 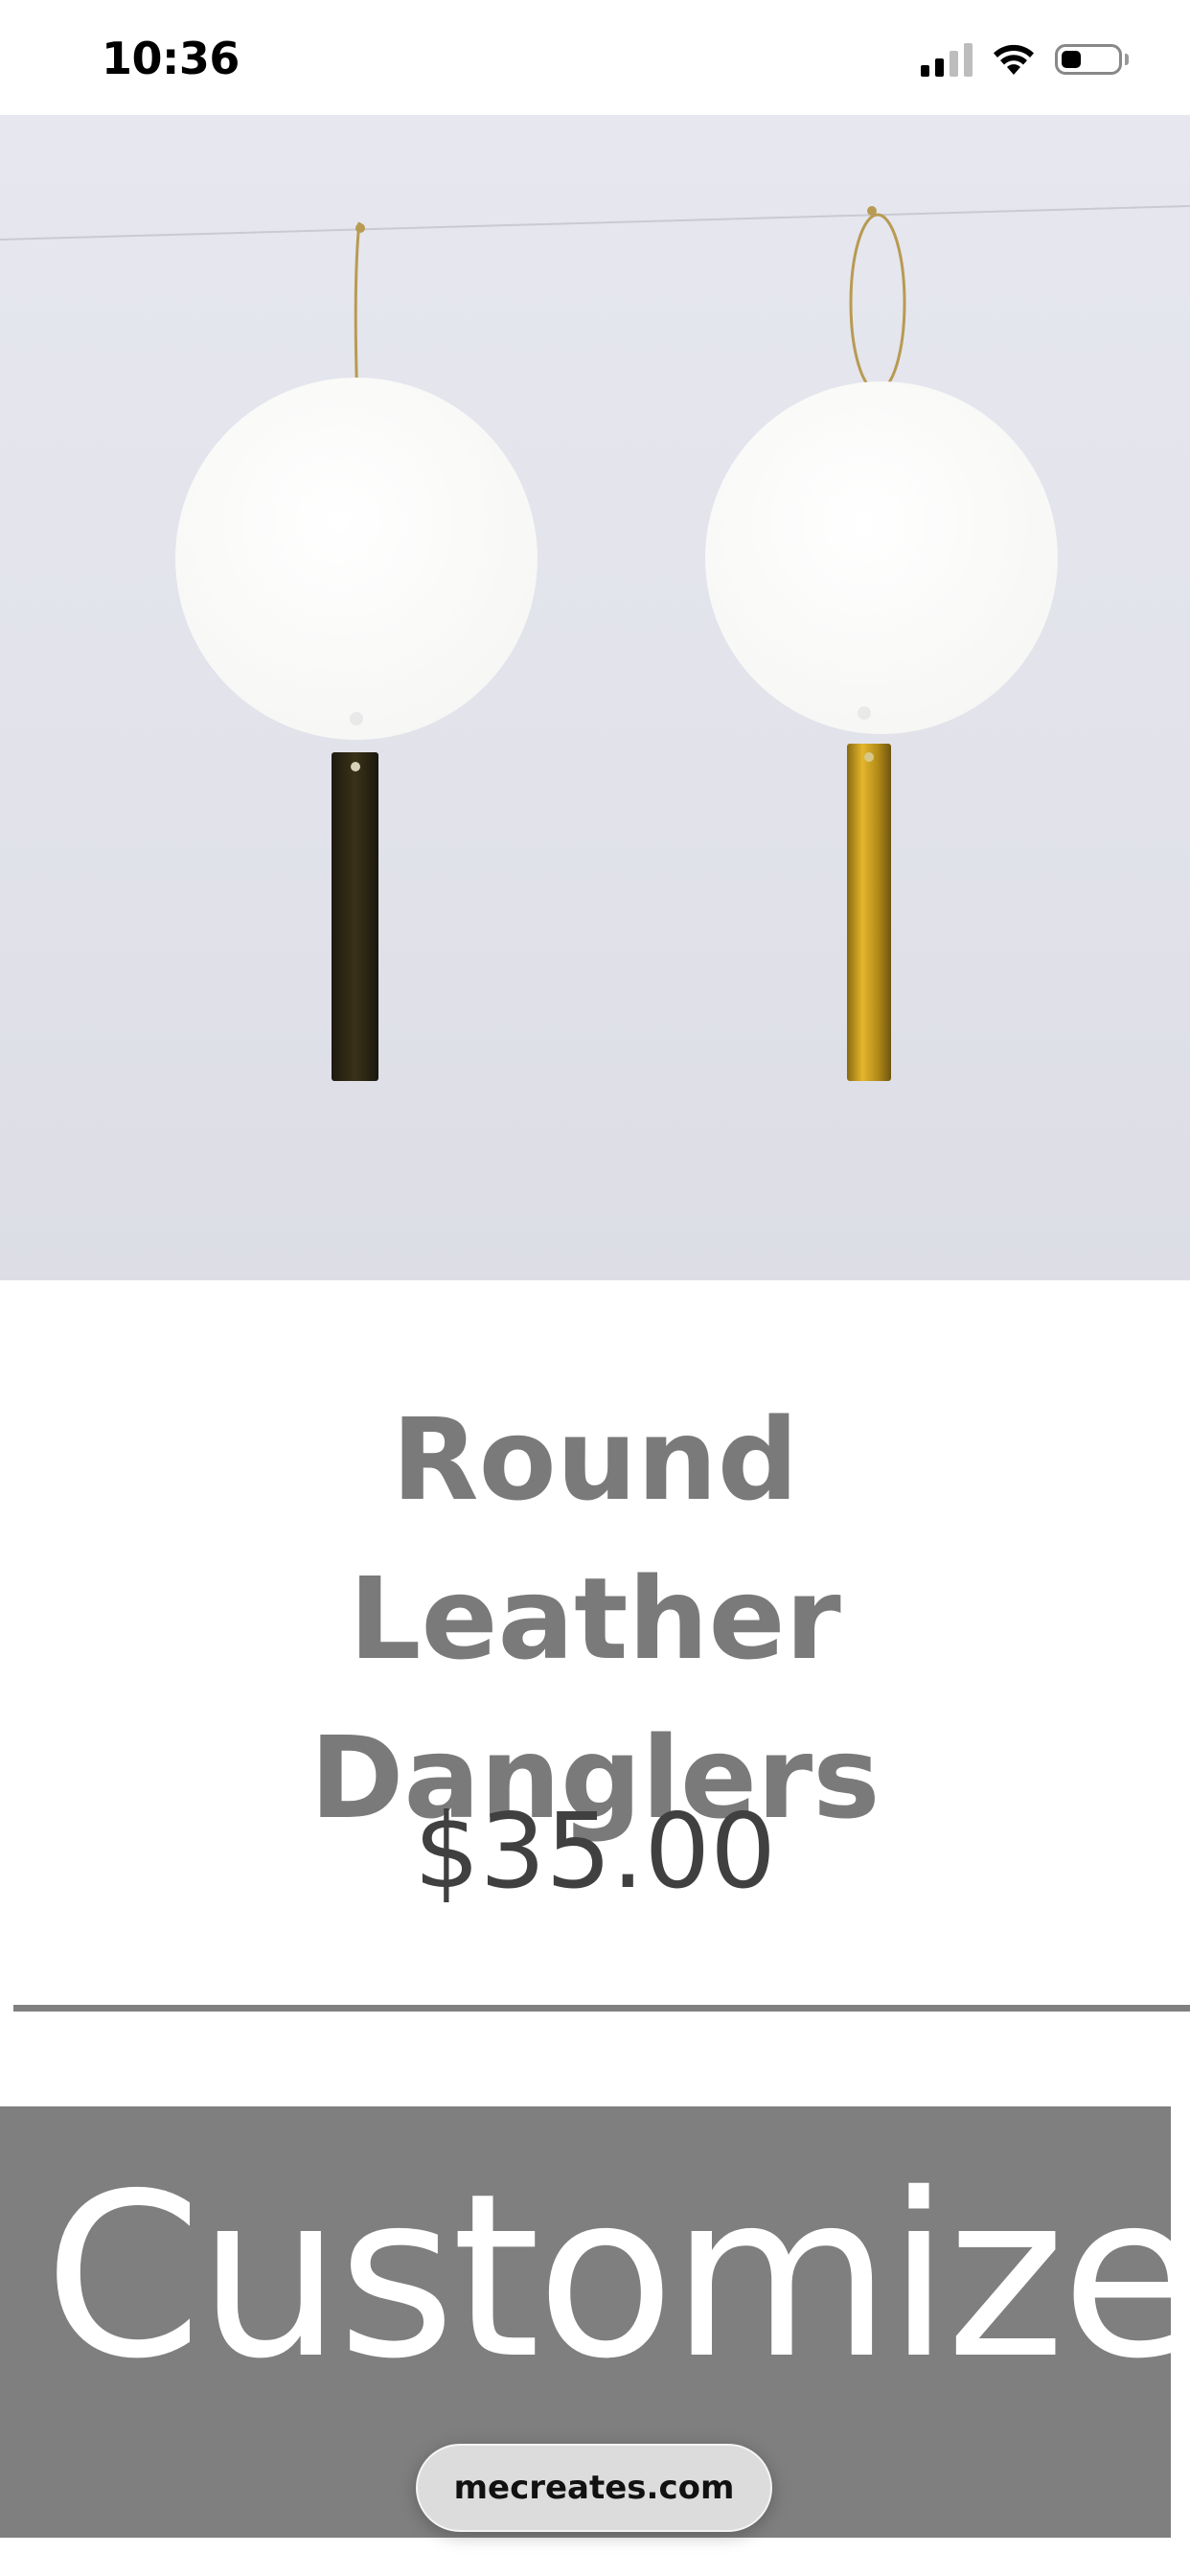 I want to click on product-title: Round Leather Danglers, so click(x=595, y=1618).